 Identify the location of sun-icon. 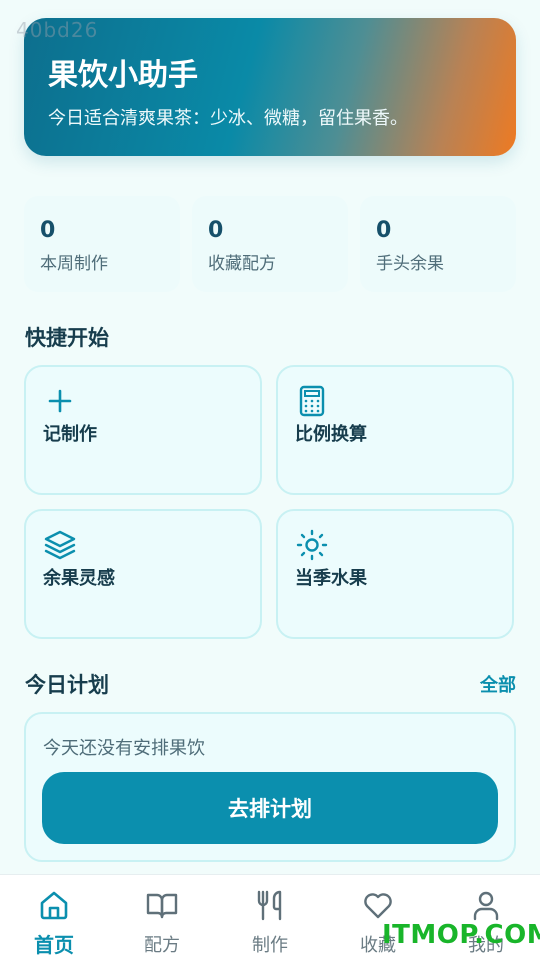
(312, 545).